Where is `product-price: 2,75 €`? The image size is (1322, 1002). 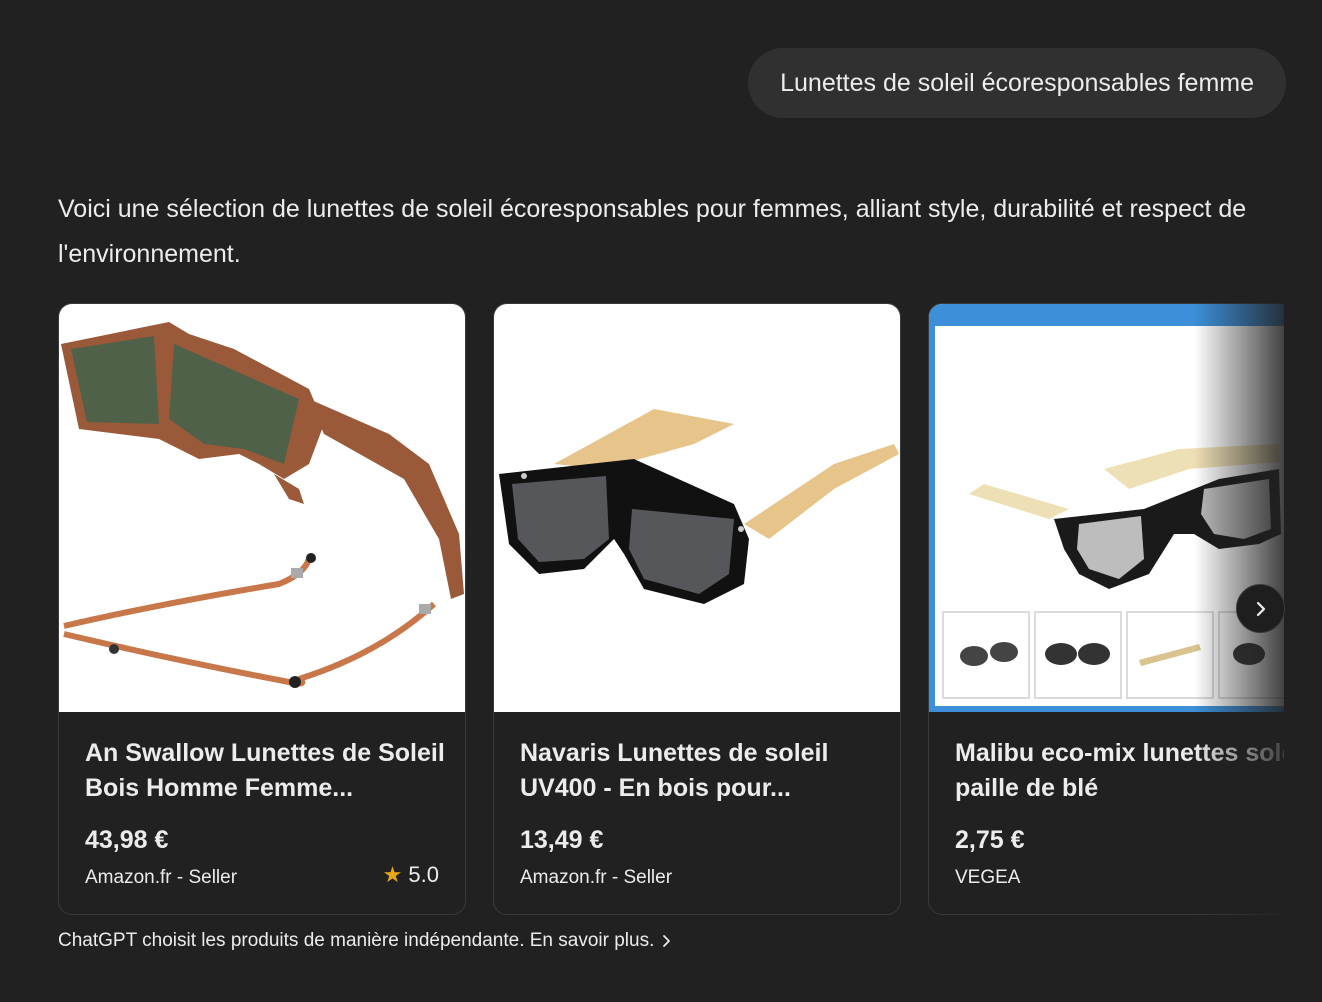 product-price: 2,75 € is located at coordinates (990, 840).